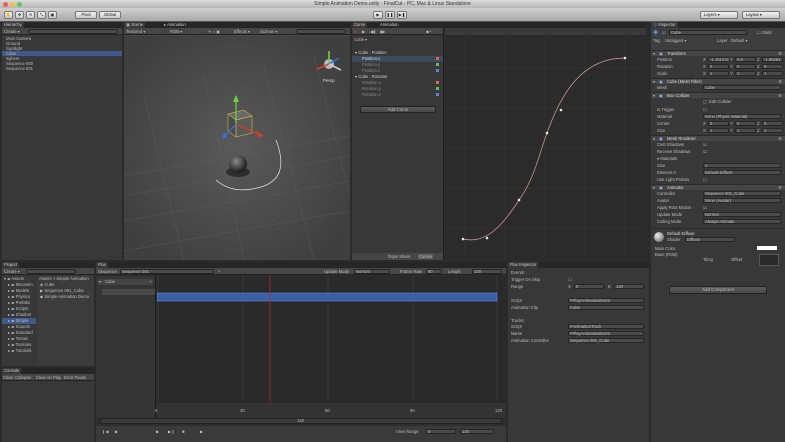 The image size is (785, 442). Describe the element at coordinates (398, 109) in the screenshot. I see `add-curve-button: Add Curve` at that location.